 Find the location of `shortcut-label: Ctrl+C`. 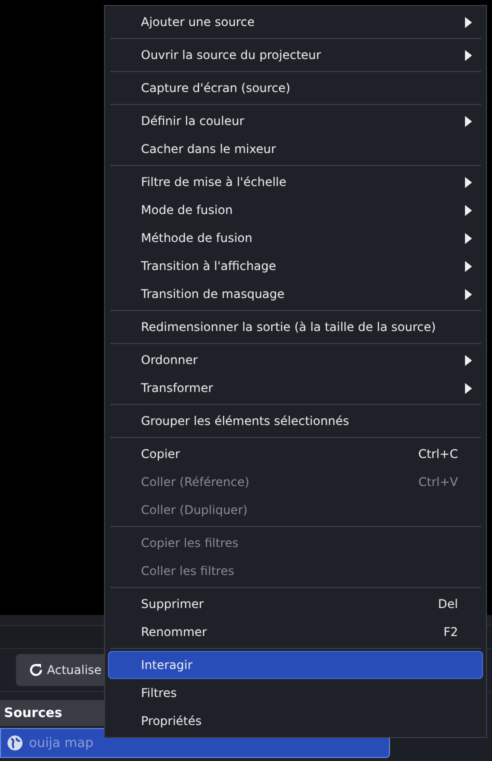

shortcut-label: Ctrl+C is located at coordinates (438, 454).